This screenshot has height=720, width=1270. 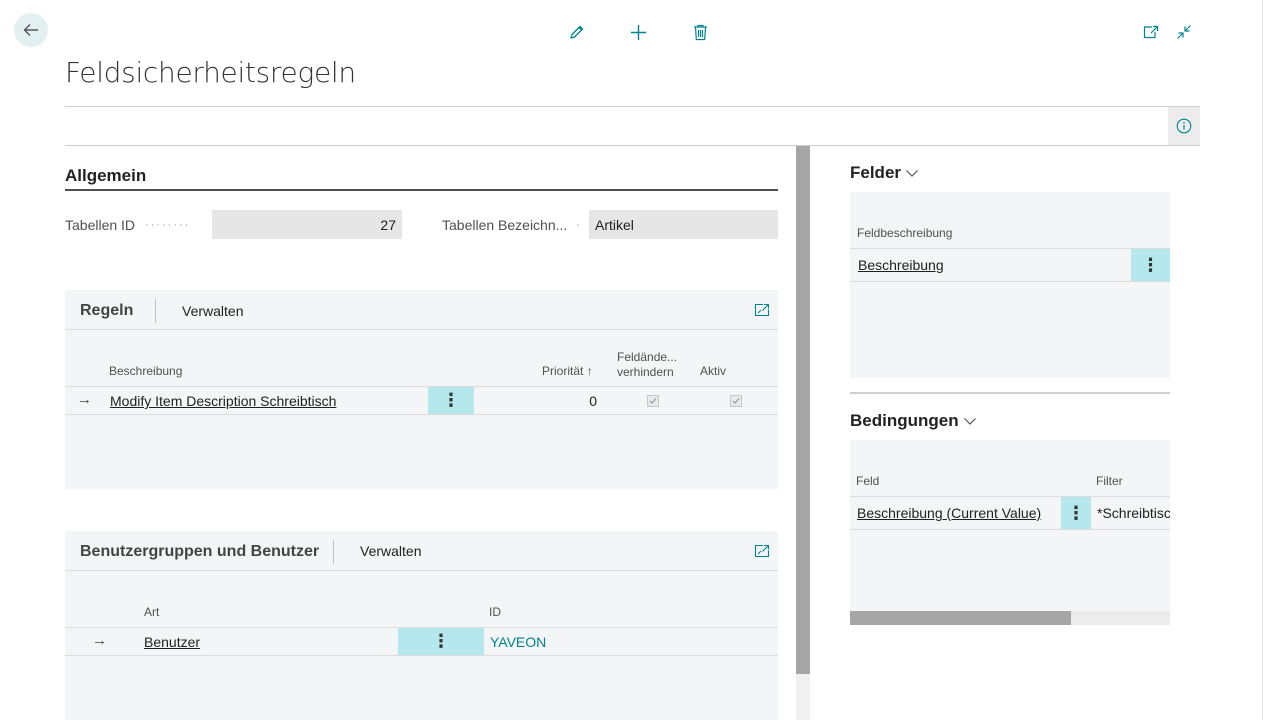 I want to click on column-header-filter: Filter, so click(x=1109, y=481).